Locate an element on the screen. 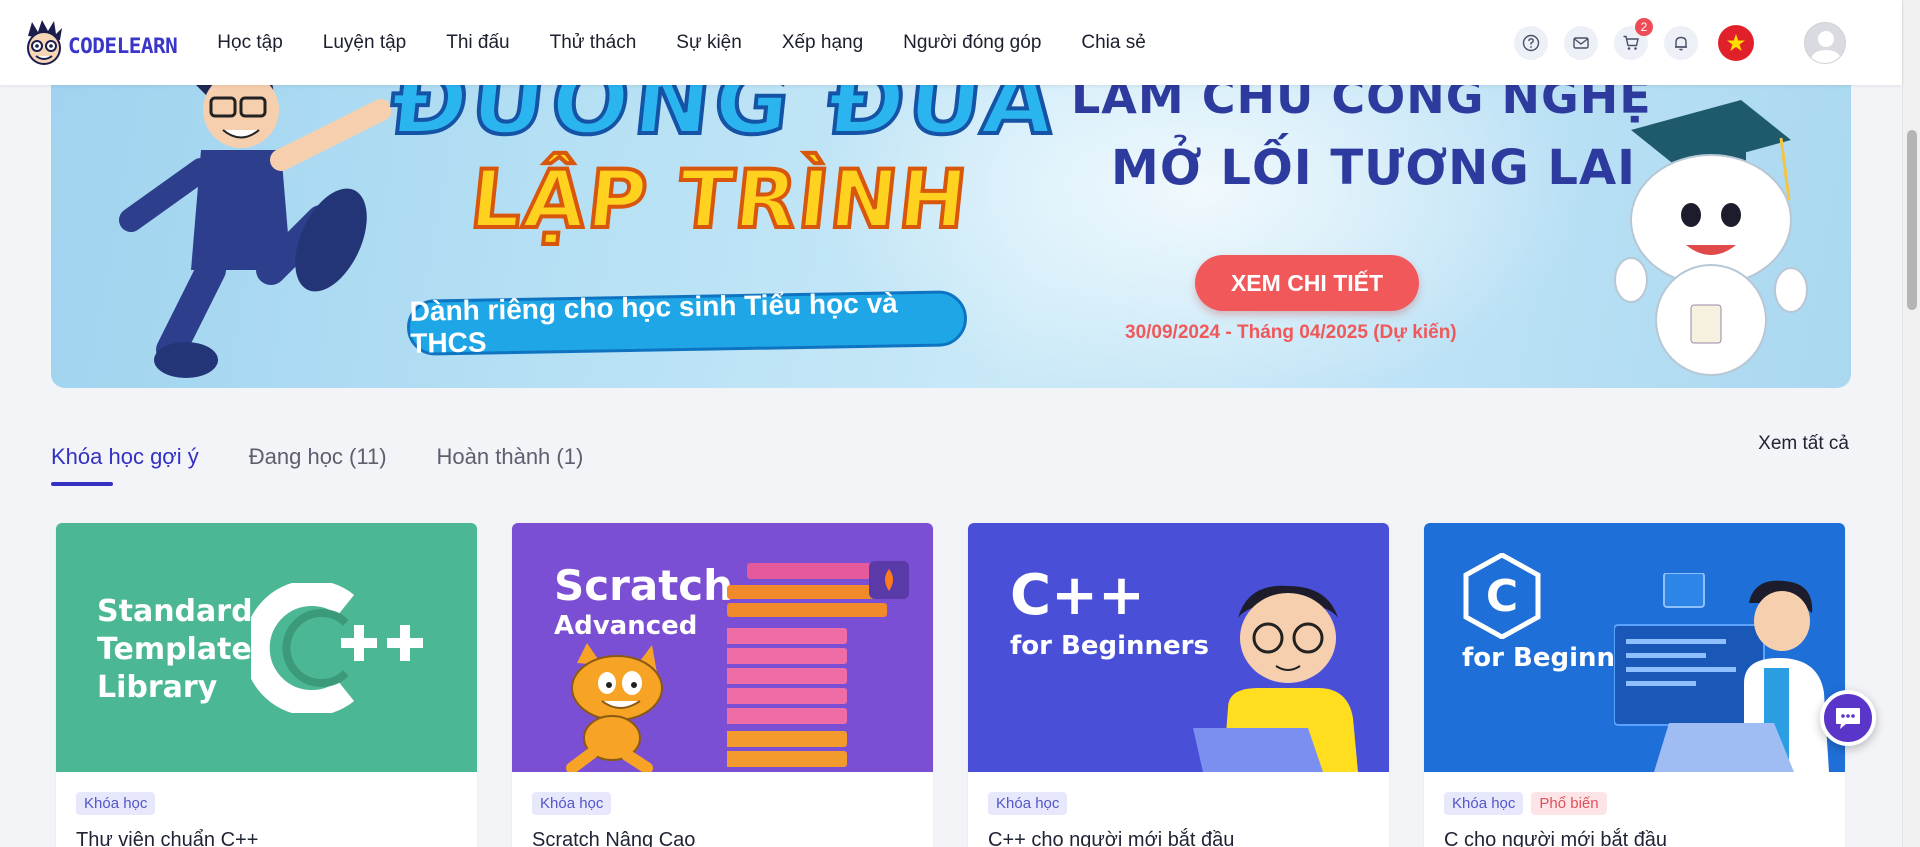 The height and width of the screenshot is (847, 1920). cart-button: 2 is located at coordinates (1633, 38).